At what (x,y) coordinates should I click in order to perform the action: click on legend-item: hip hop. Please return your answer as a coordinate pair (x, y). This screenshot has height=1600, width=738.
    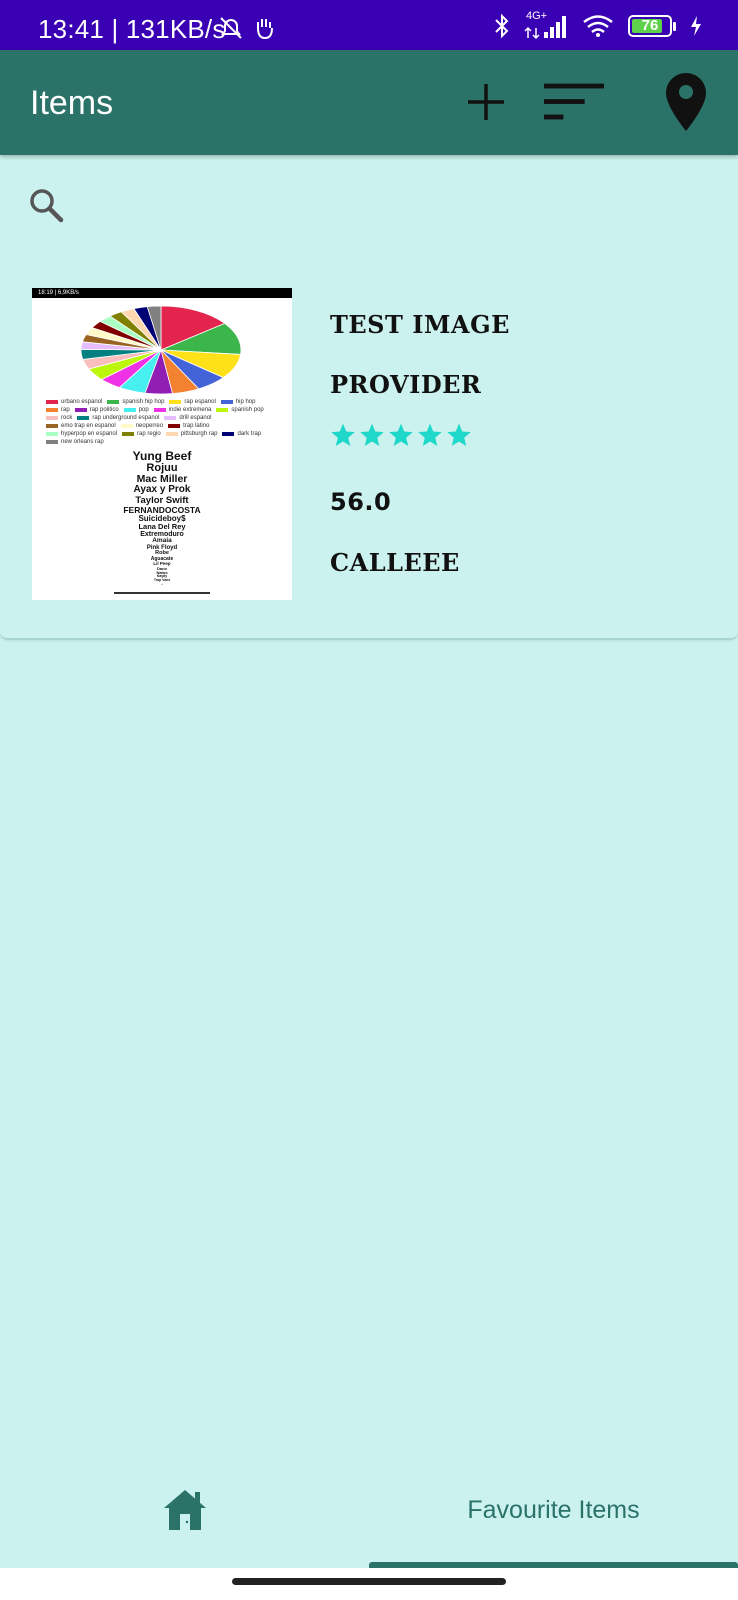
    Looking at the image, I should click on (238, 402).